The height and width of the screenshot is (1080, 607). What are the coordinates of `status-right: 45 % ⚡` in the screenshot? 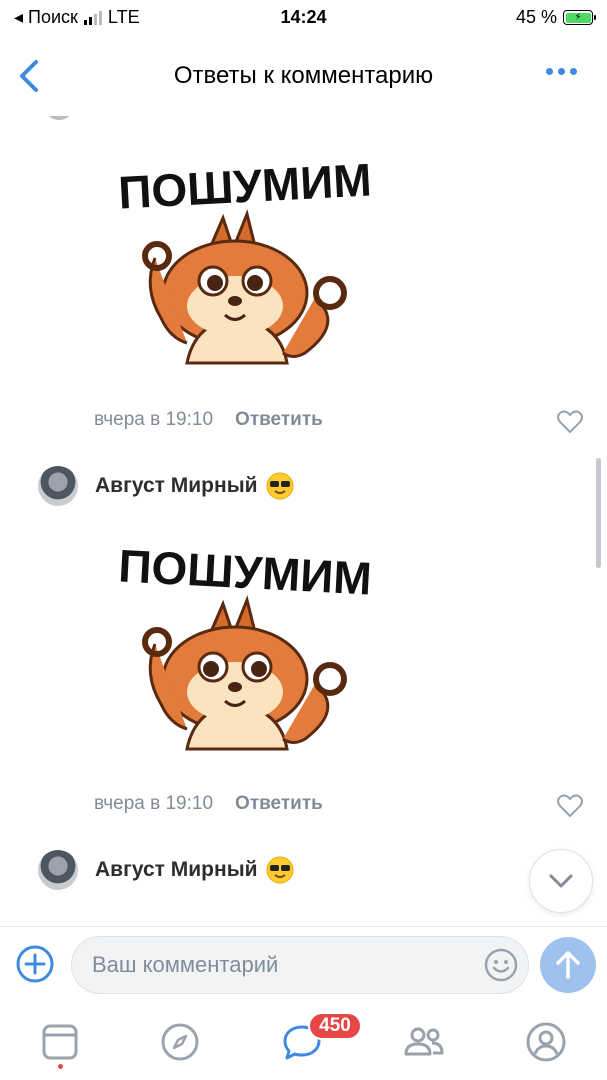 It's located at (555, 17).